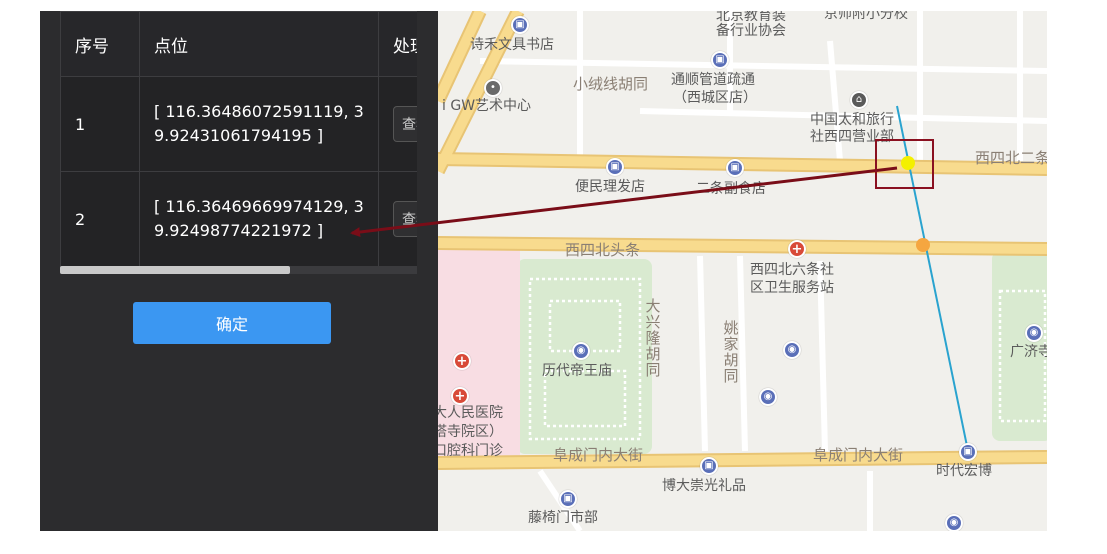 The image size is (1107, 554). What do you see at coordinates (908, 163) in the screenshot?
I see `selected-point-marker` at bounding box center [908, 163].